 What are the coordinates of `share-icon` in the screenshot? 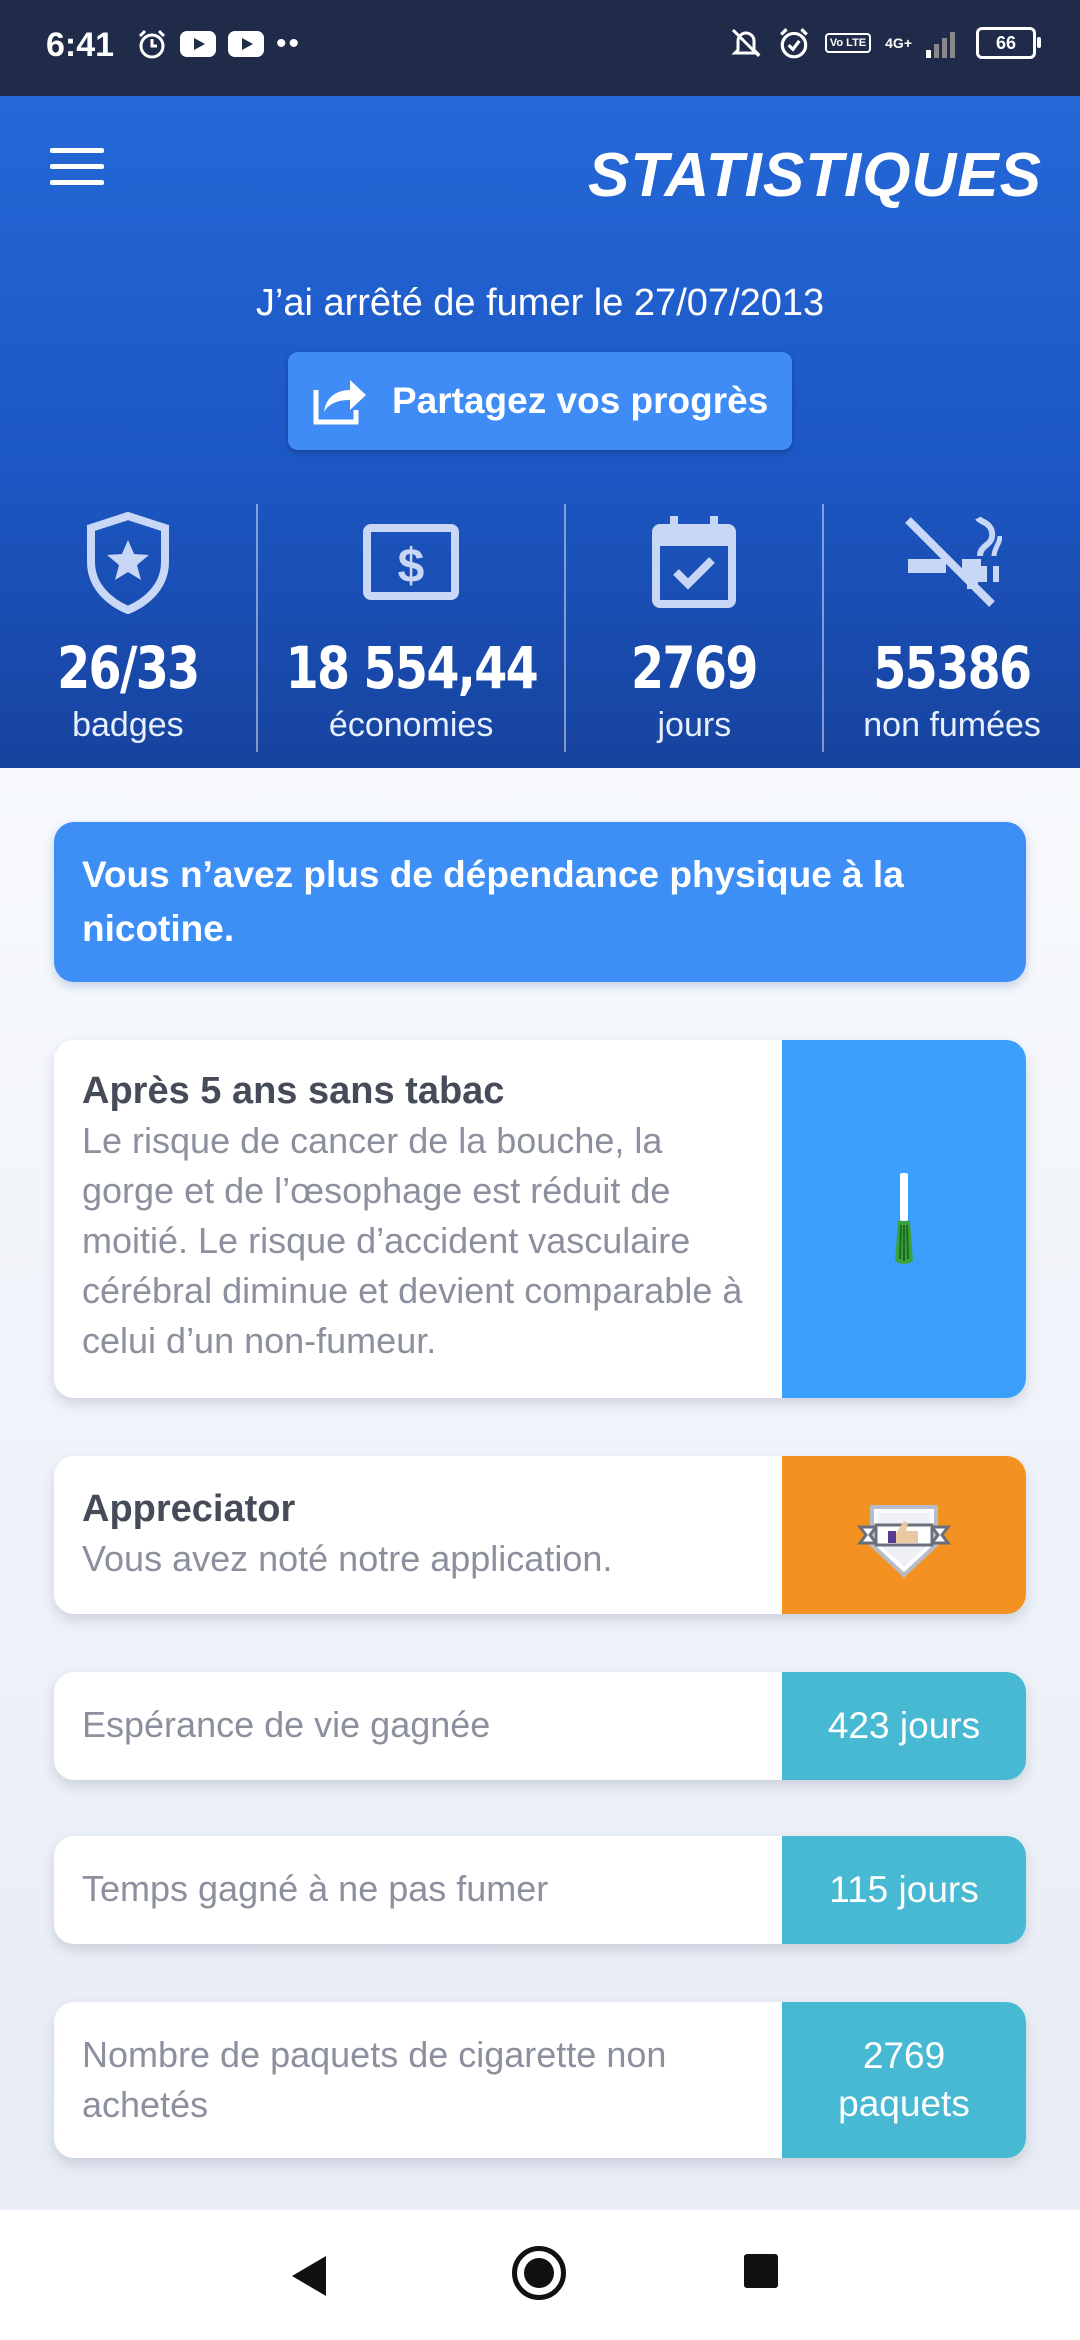 It's located at (339, 402).